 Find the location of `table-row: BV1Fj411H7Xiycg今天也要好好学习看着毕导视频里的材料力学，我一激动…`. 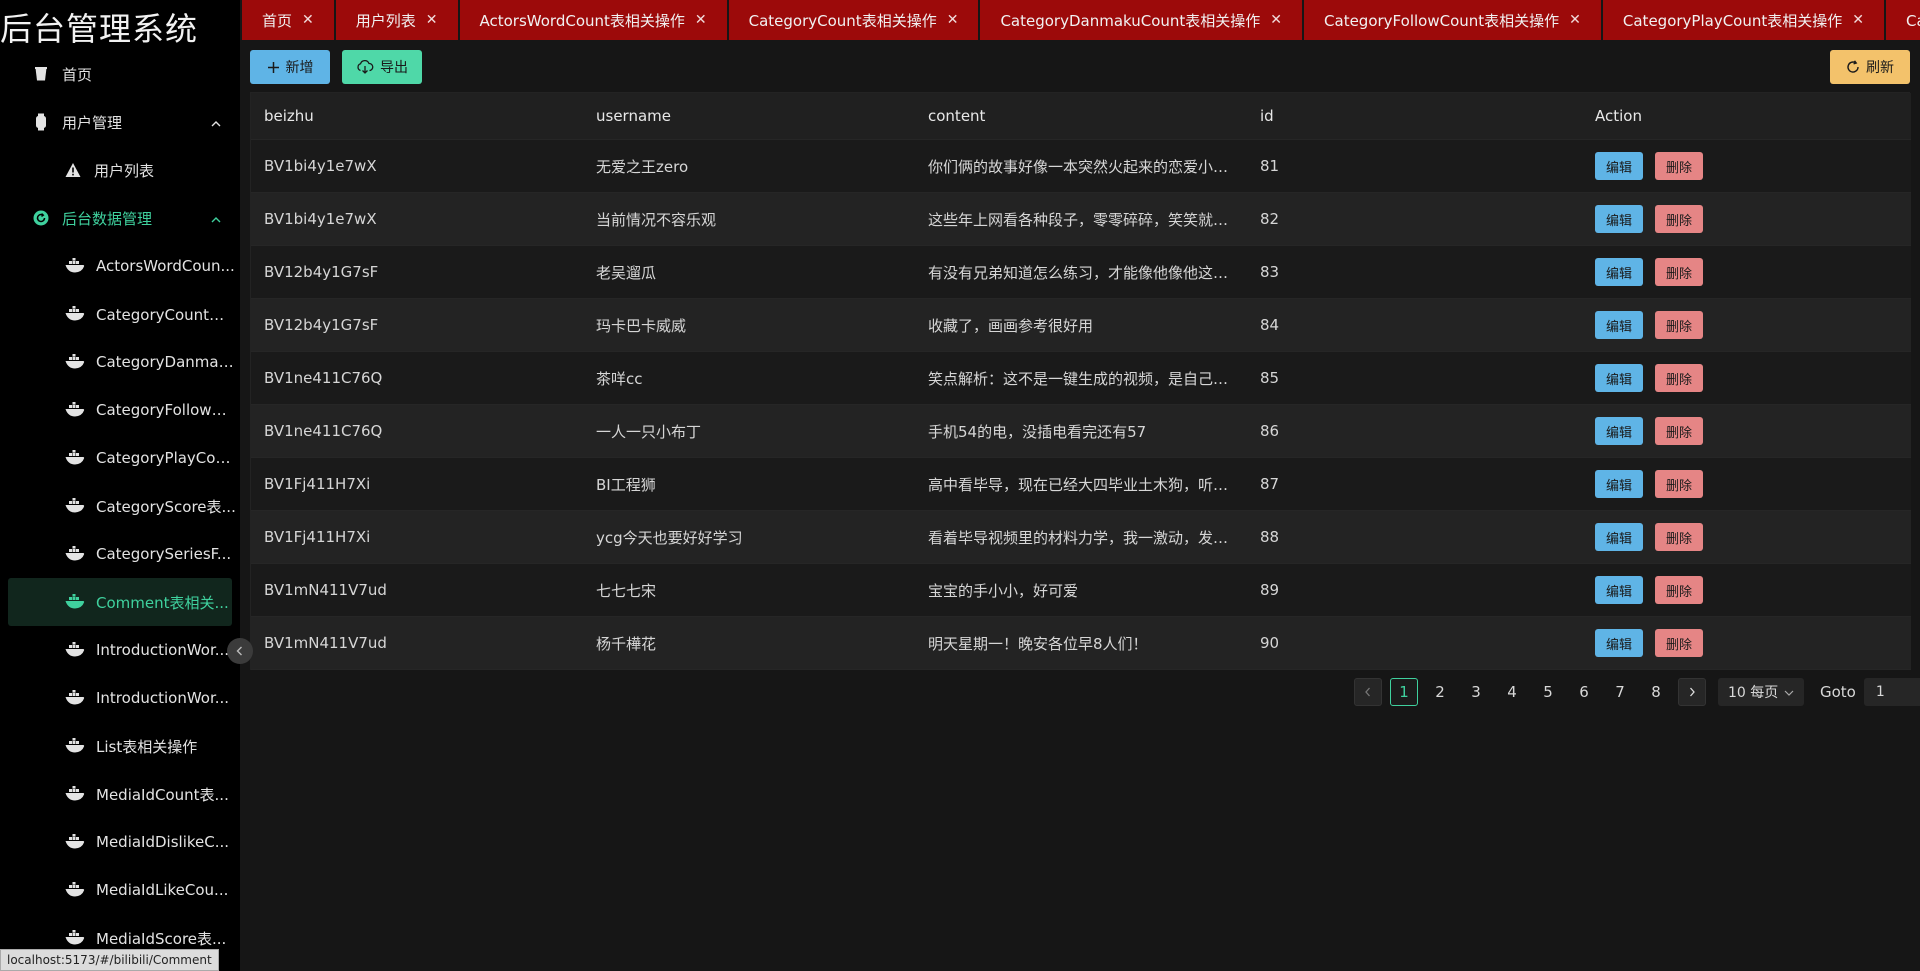

table-row: BV1Fj411H7Xiycg今天也要好好学习看着毕导视频里的材料力学，我一激动… is located at coordinates (1081, 537).